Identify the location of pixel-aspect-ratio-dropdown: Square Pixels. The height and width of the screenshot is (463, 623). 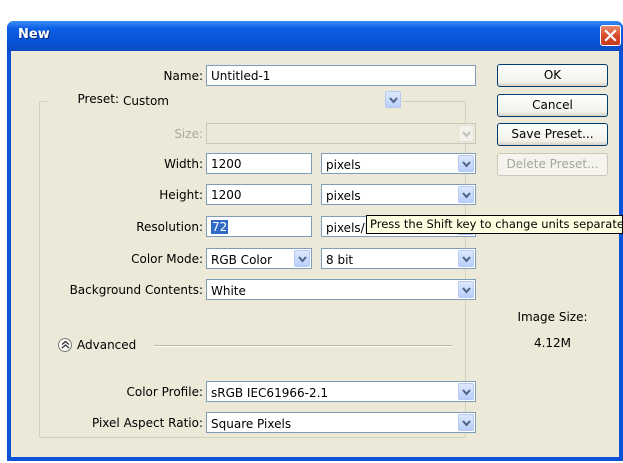
(341, 422).